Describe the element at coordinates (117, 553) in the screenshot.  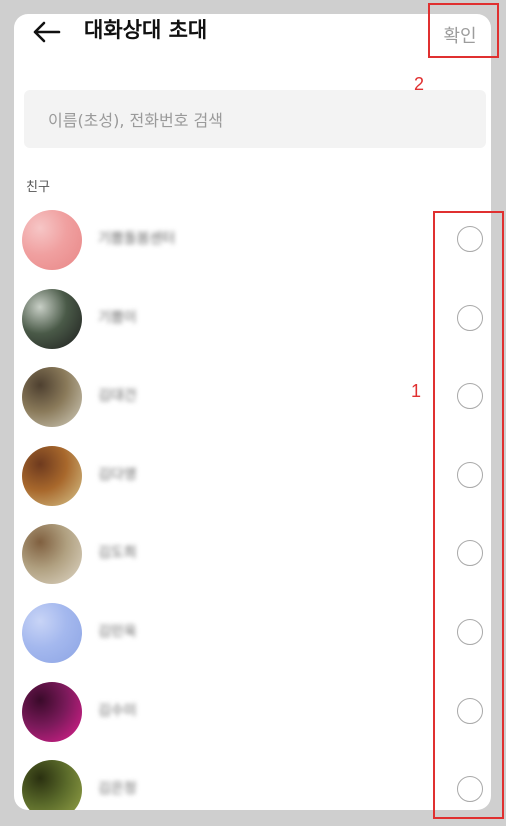
I see `friend-name: 김도희` at that location.